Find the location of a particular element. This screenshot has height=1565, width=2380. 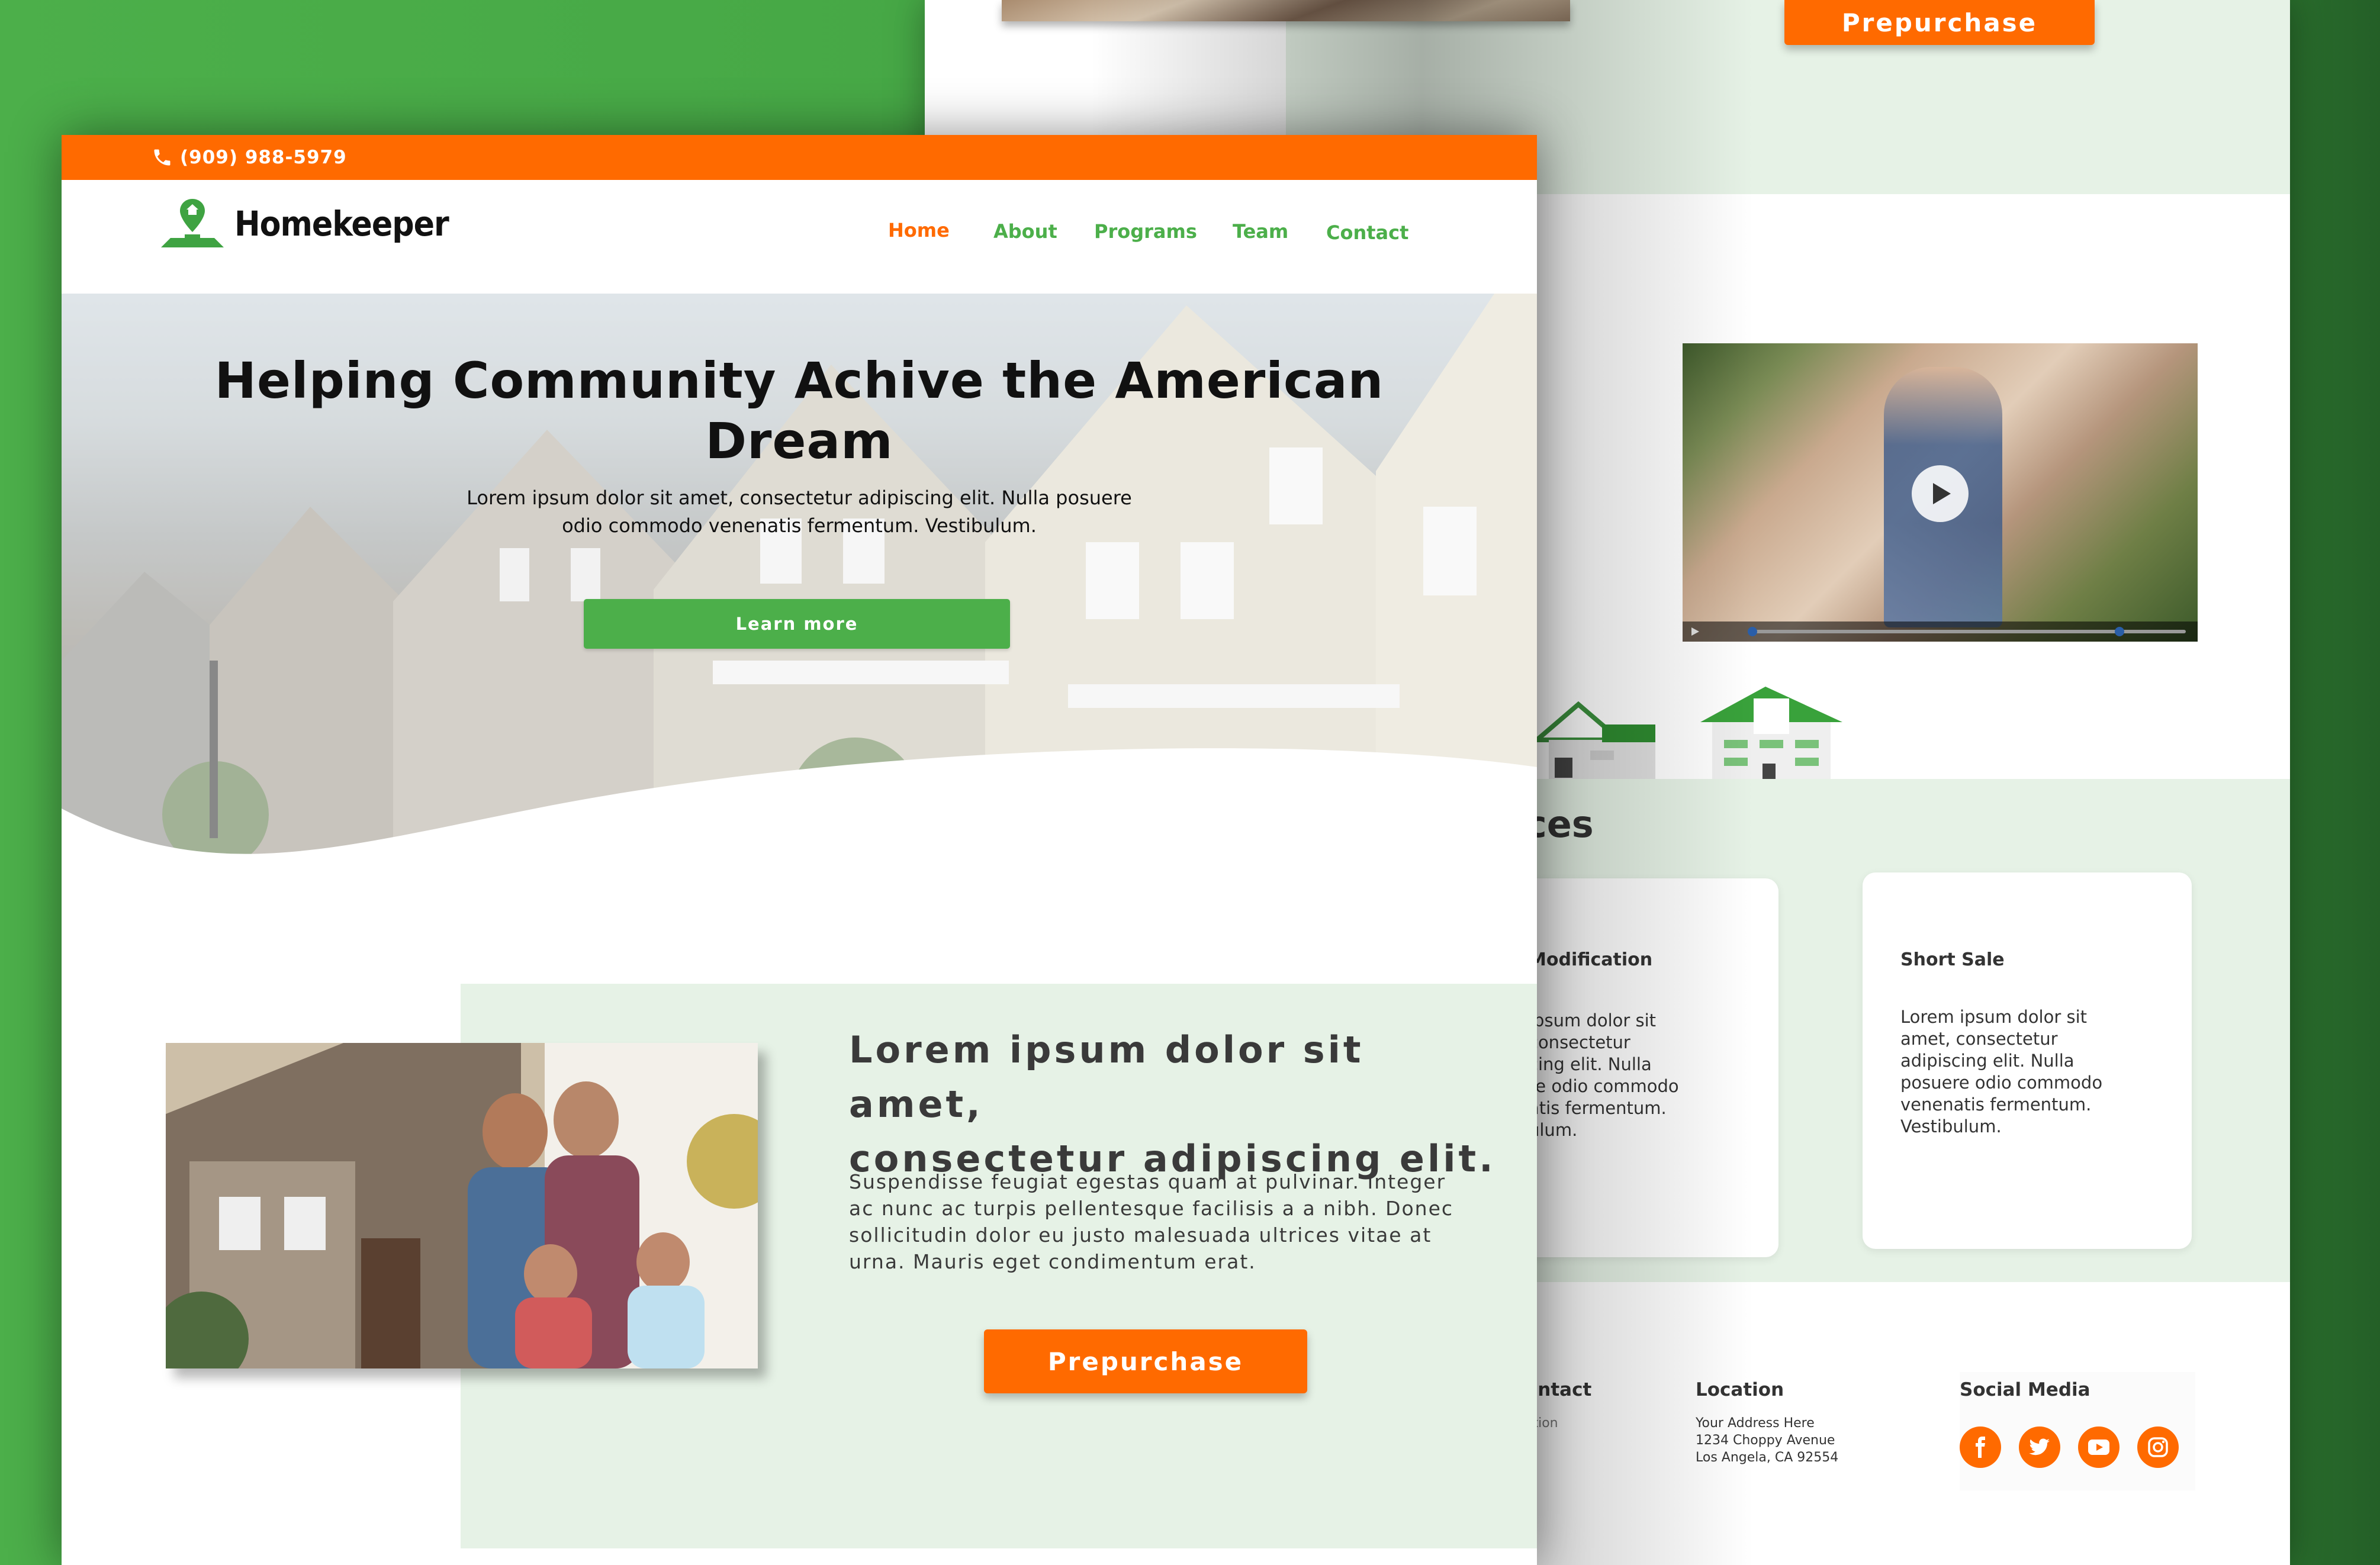

family-photo-image is located at coordinates (462, 1205).